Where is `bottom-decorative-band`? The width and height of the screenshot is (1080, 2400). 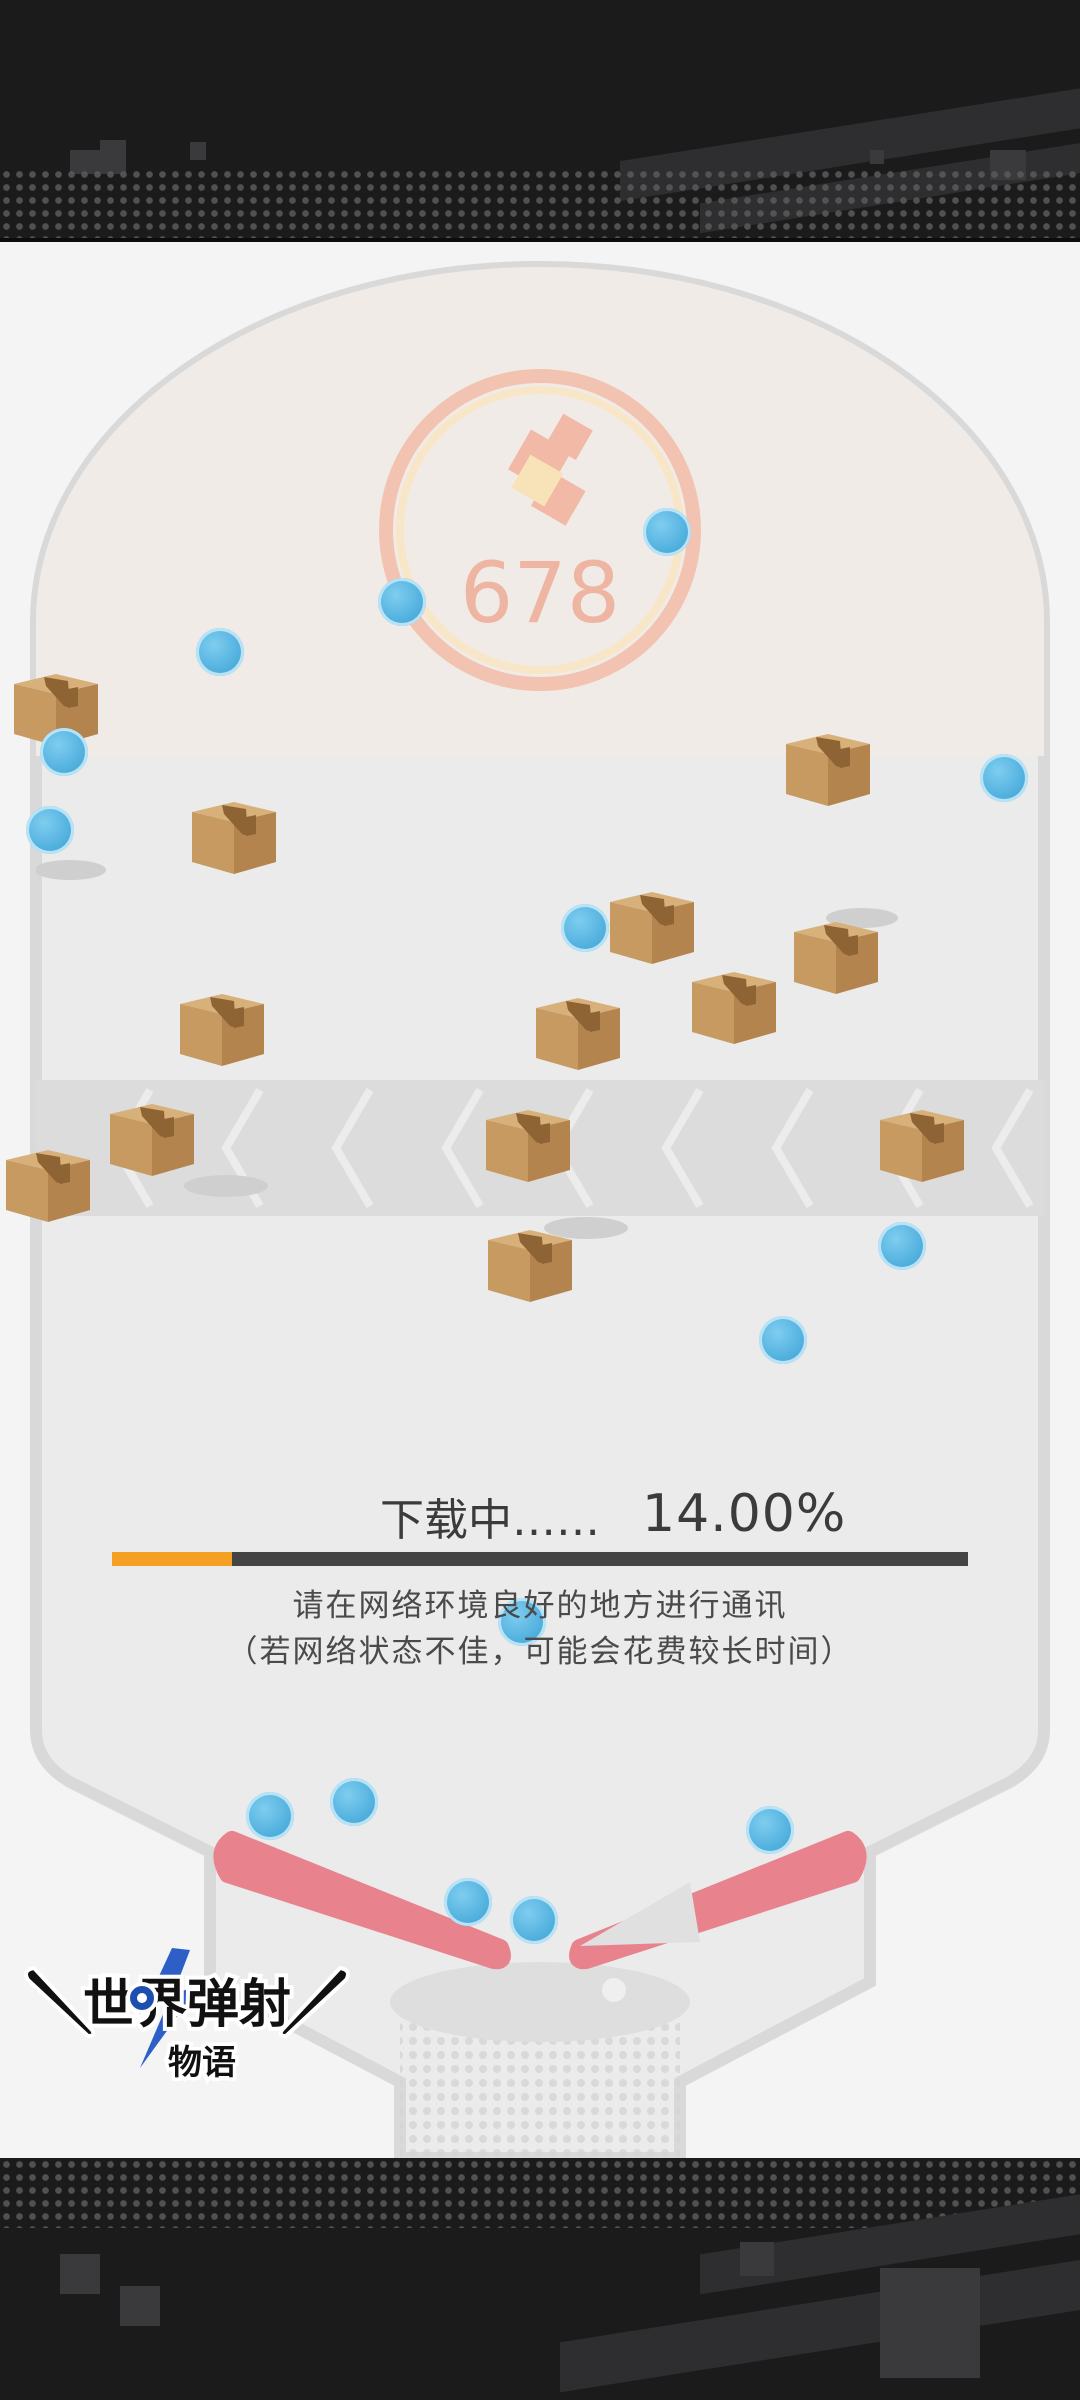 bottom-decorative-band is located at coordinates (540, 2279).